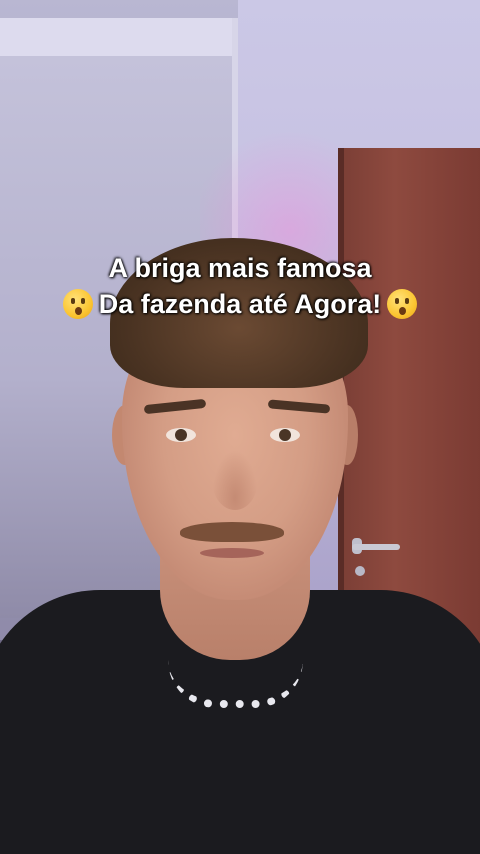 The height and width of the screenshot is (854, 480). What do you see at coordinates (235, 480) in the screenshot?
I see `nose` at bounding box center [235, 480].